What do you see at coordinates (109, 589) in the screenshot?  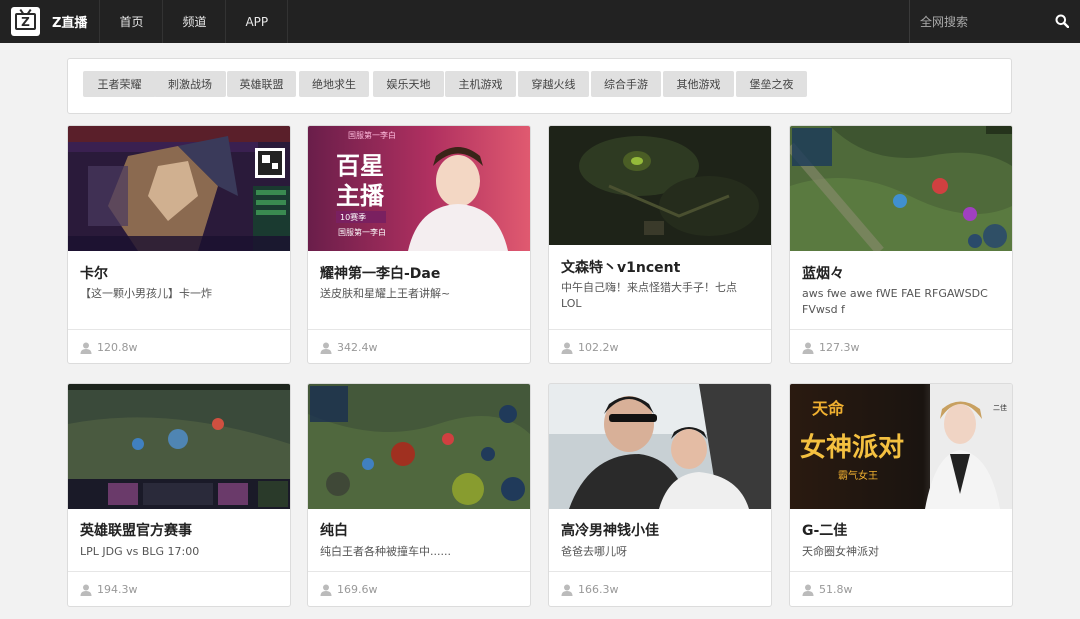 I see `viewer-count: 194.3w` at bounding box center [109, 589].